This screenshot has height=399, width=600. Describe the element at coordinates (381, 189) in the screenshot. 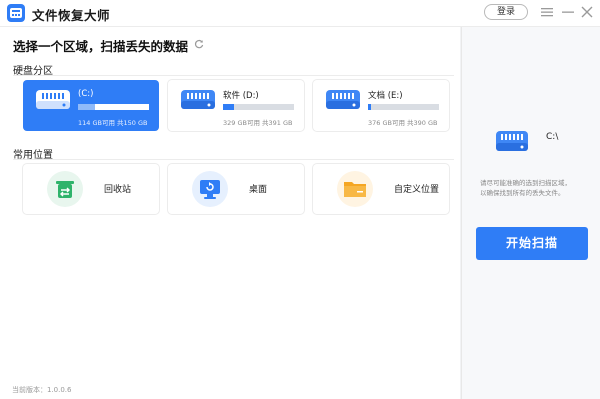

I see `location-card-custom: 自定义位置` at that location.